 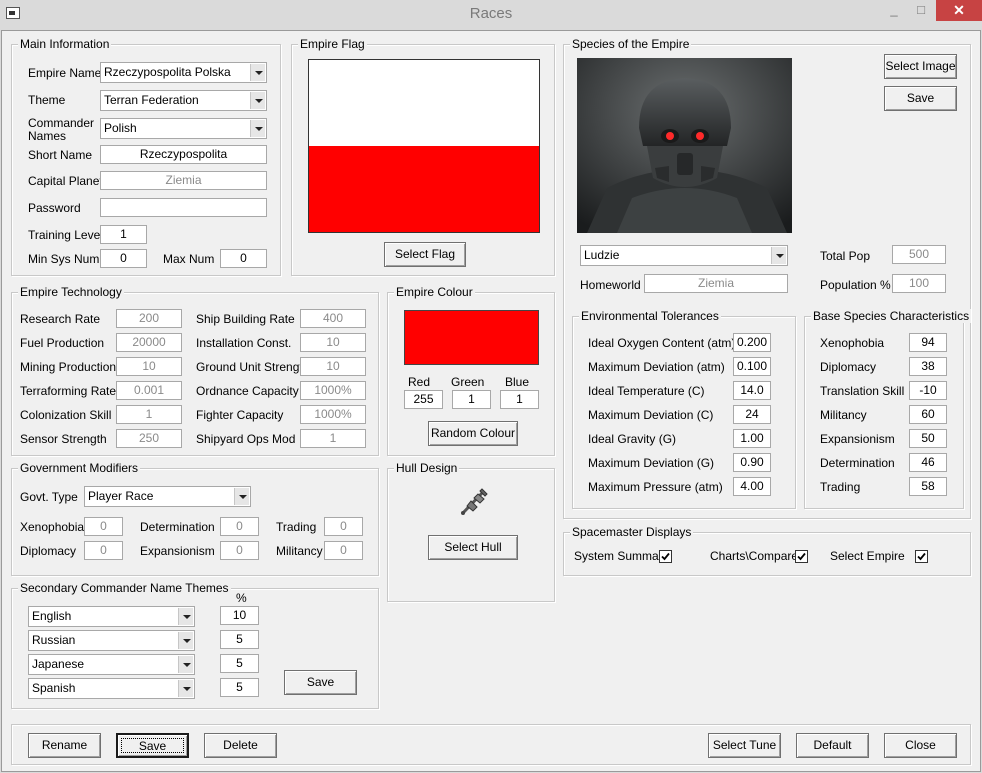 I want to click on save-button: Save, so click(x=152, y=745).